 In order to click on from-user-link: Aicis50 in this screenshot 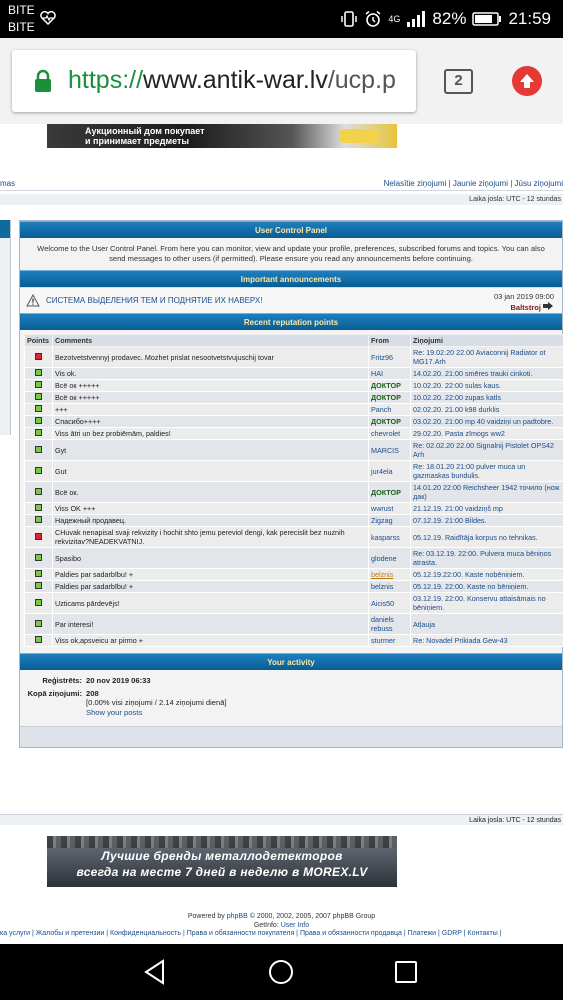, I will do `click(389, 603)`.